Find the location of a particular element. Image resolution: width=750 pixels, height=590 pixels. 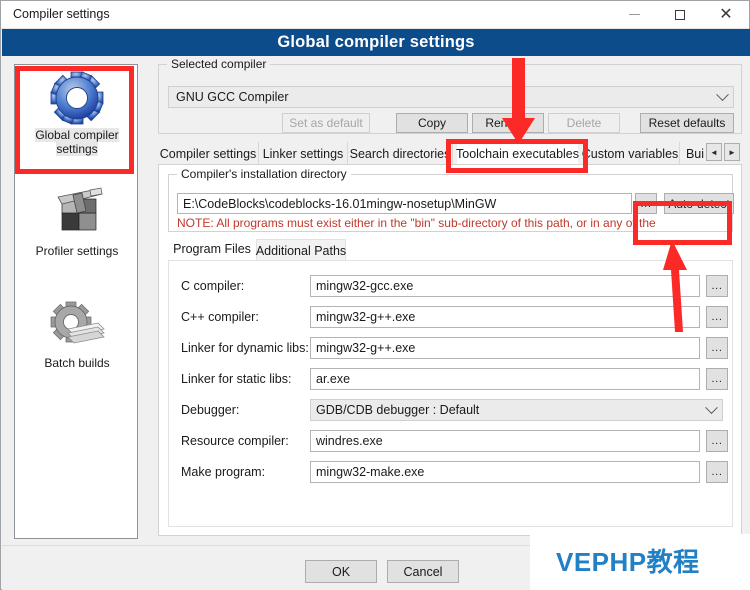

sidebar-item-profiler-settings: Profiler settings is located at coordinates (76, 221).